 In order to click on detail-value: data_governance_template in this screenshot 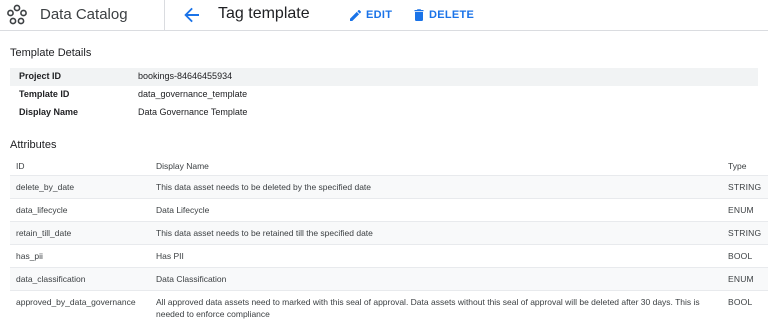, I will do `click(193, 94)`.